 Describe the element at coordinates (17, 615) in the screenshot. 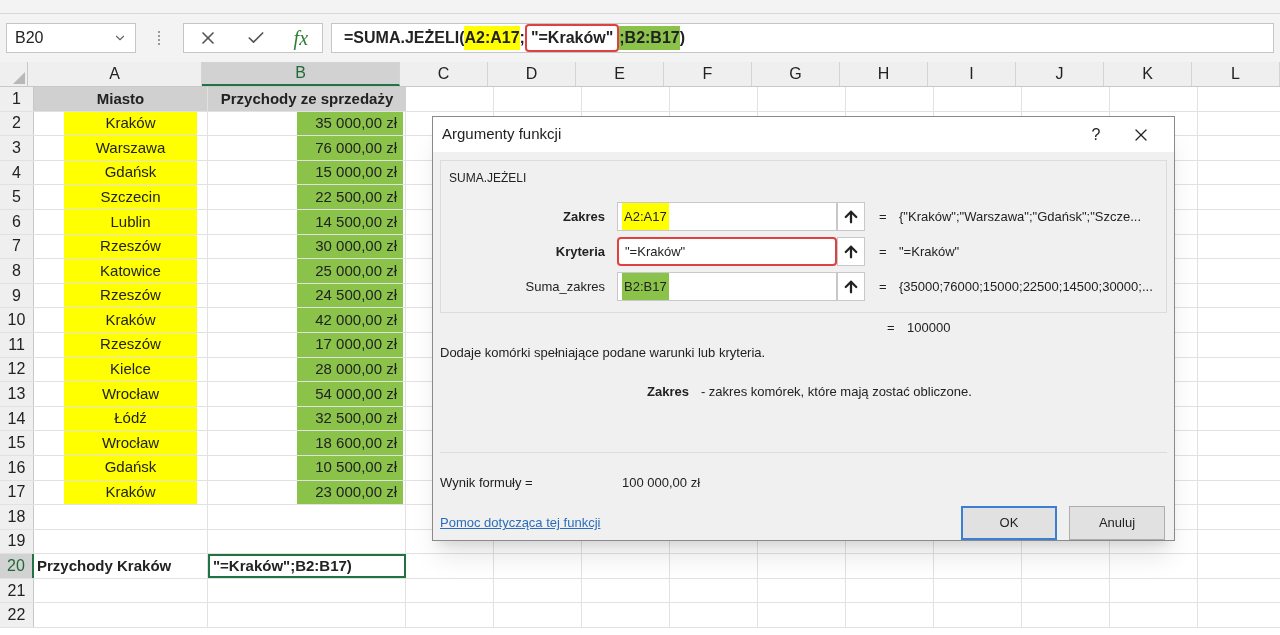

I see `row-header: 22` at that location.